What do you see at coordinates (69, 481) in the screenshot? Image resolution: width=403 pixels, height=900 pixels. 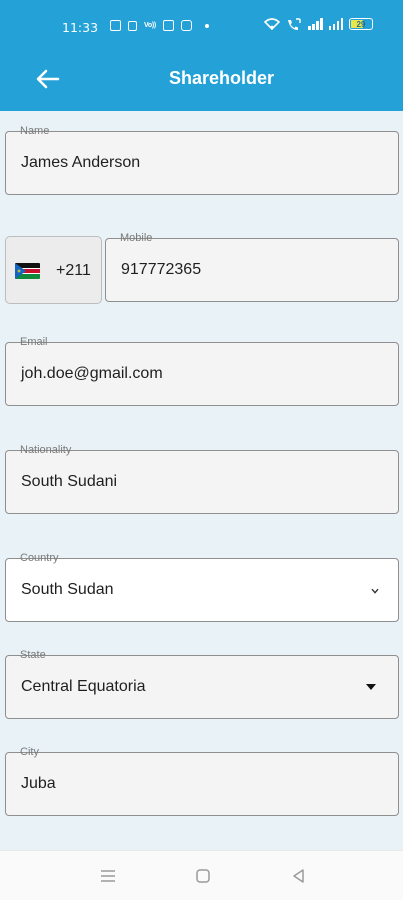 I see `nationality-value: South Sudani` at bounding box center [69, 481].